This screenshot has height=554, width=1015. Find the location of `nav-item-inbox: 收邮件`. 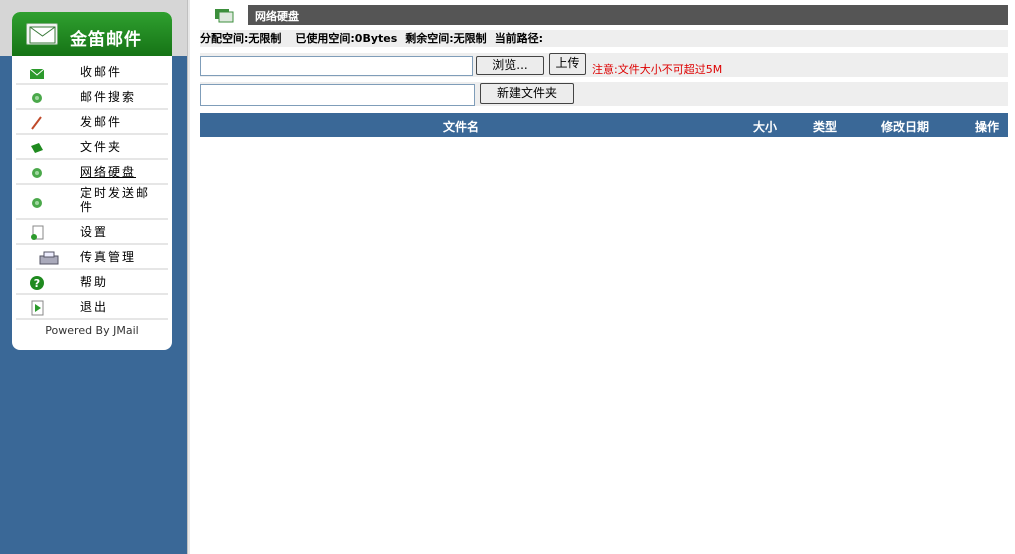

nav-item-inbox: 收邮件 is located at coordinates (92, 72).